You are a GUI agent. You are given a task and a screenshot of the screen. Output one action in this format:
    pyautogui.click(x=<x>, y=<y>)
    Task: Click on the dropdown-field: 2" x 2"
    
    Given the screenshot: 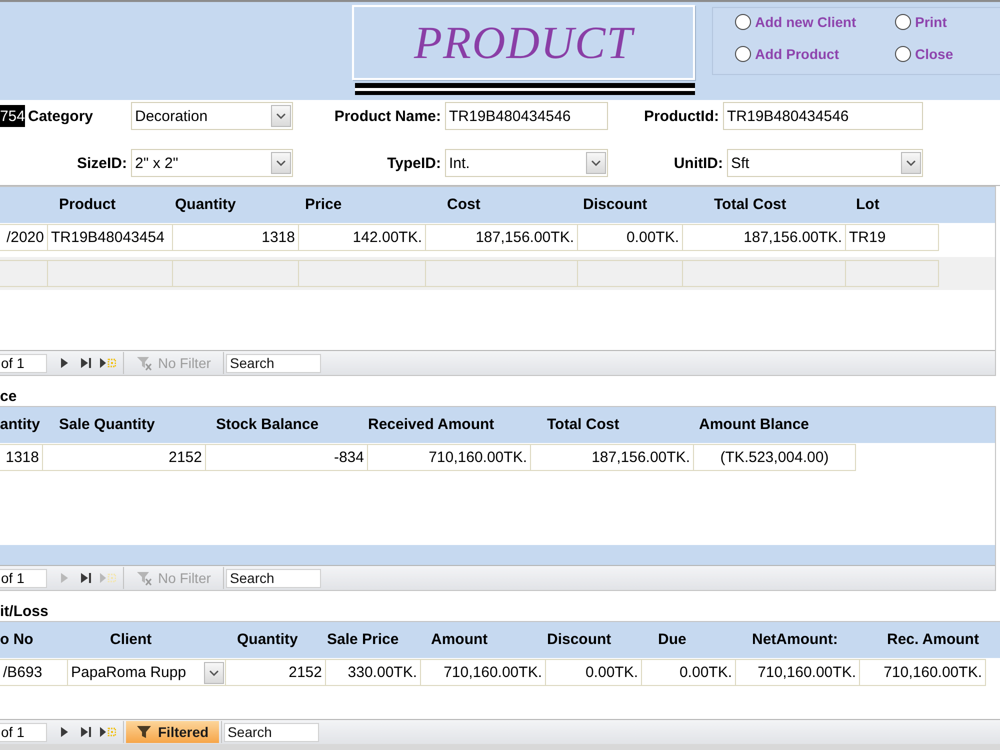 What is the action you would take?
    pyautogui.click(x=212, y=163)
    